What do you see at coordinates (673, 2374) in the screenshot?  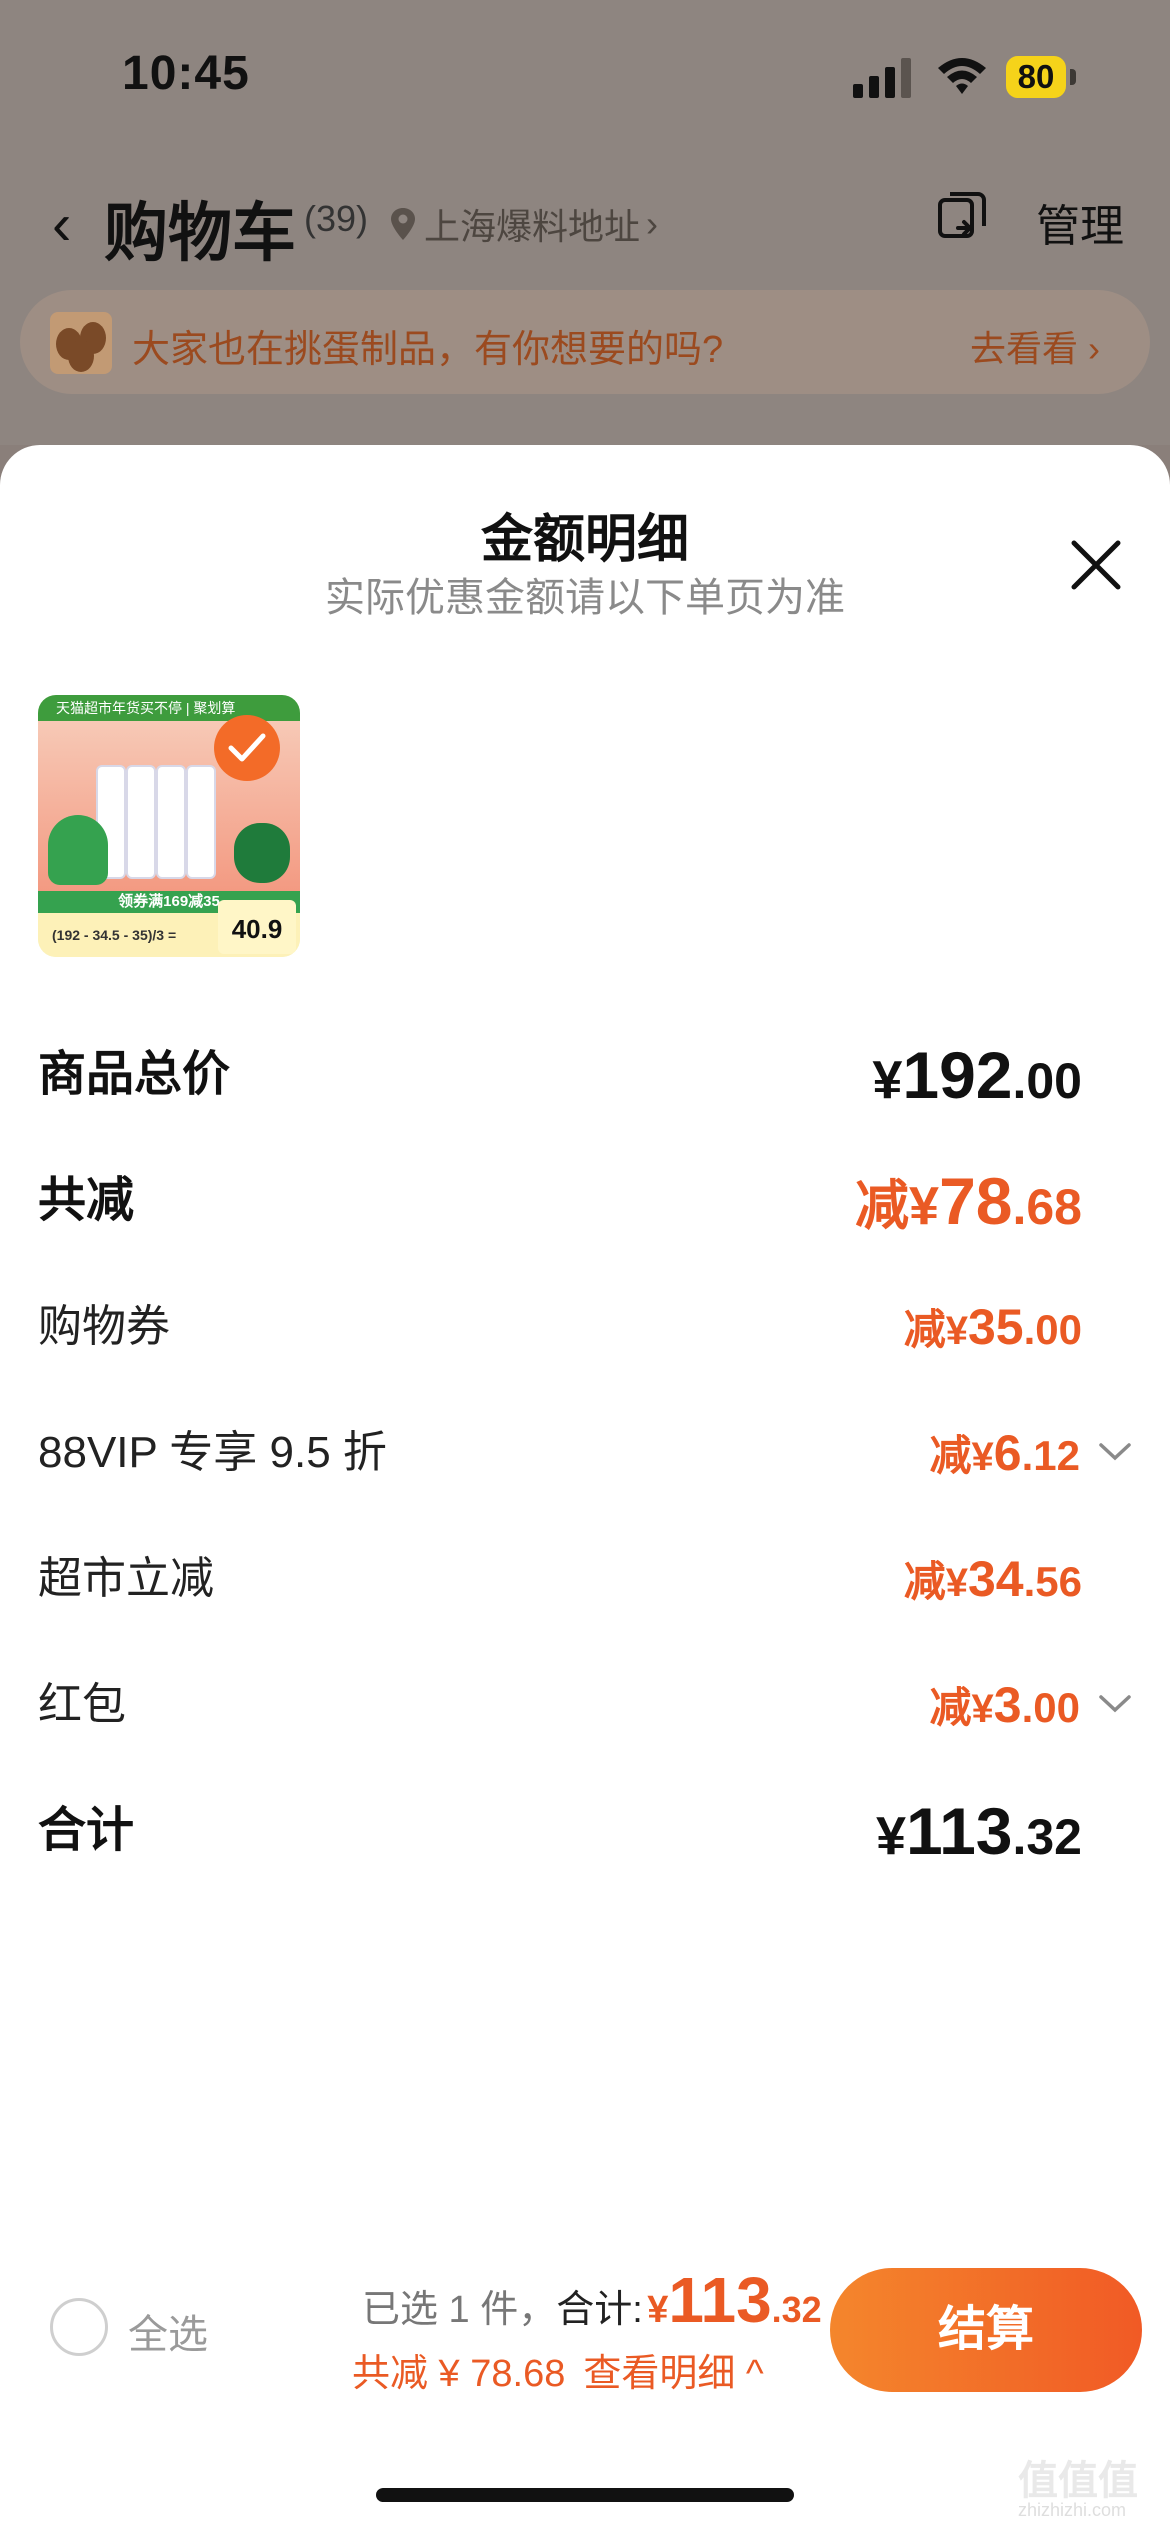 I see `view-detail-link: 查看明细 ^` at bounding box center [673, 2374].